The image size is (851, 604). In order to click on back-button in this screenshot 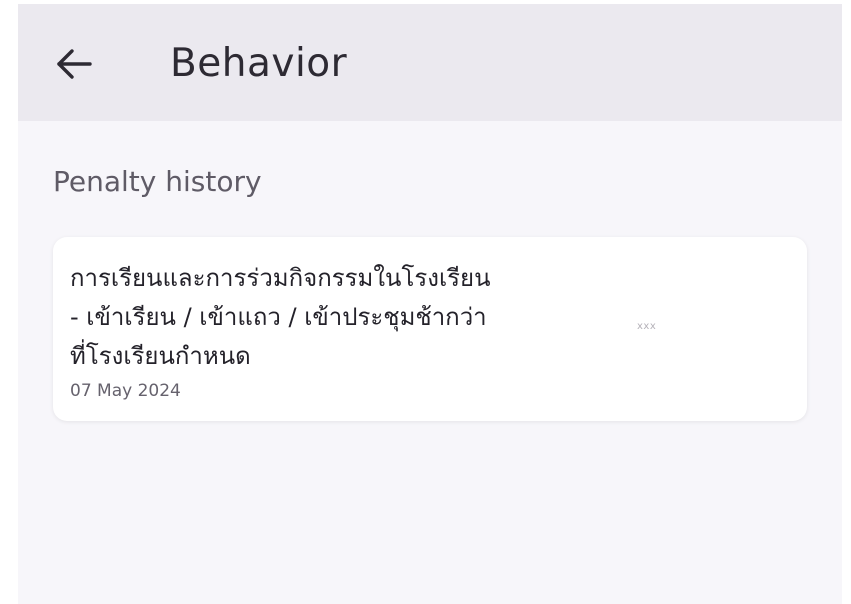, I will do `click(74, 64)`.